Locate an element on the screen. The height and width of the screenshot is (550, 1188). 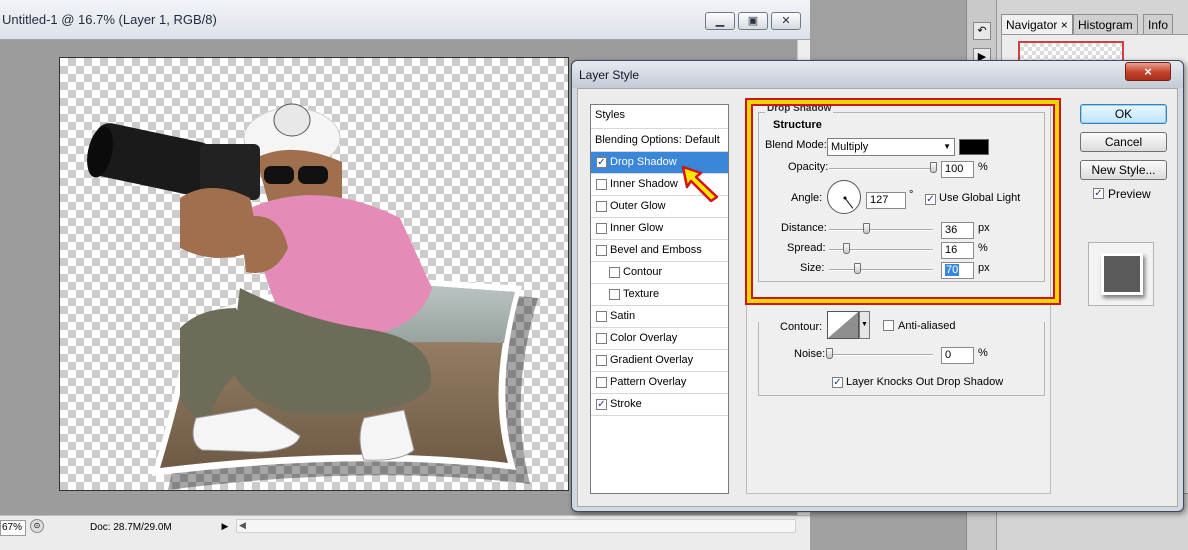
minimize-button: ▁ is located at coordinates (720, 21).